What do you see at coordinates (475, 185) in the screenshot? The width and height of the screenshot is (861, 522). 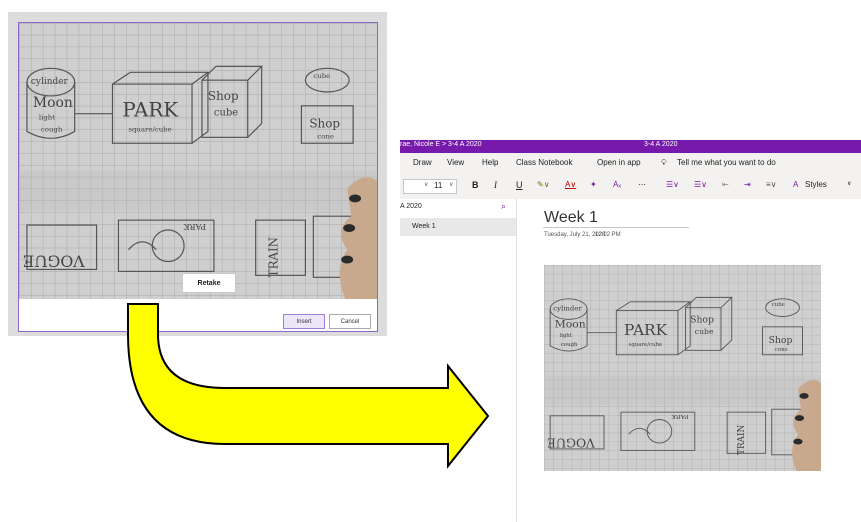 I see `bold-icon: B` at bounding box center [475, 185].